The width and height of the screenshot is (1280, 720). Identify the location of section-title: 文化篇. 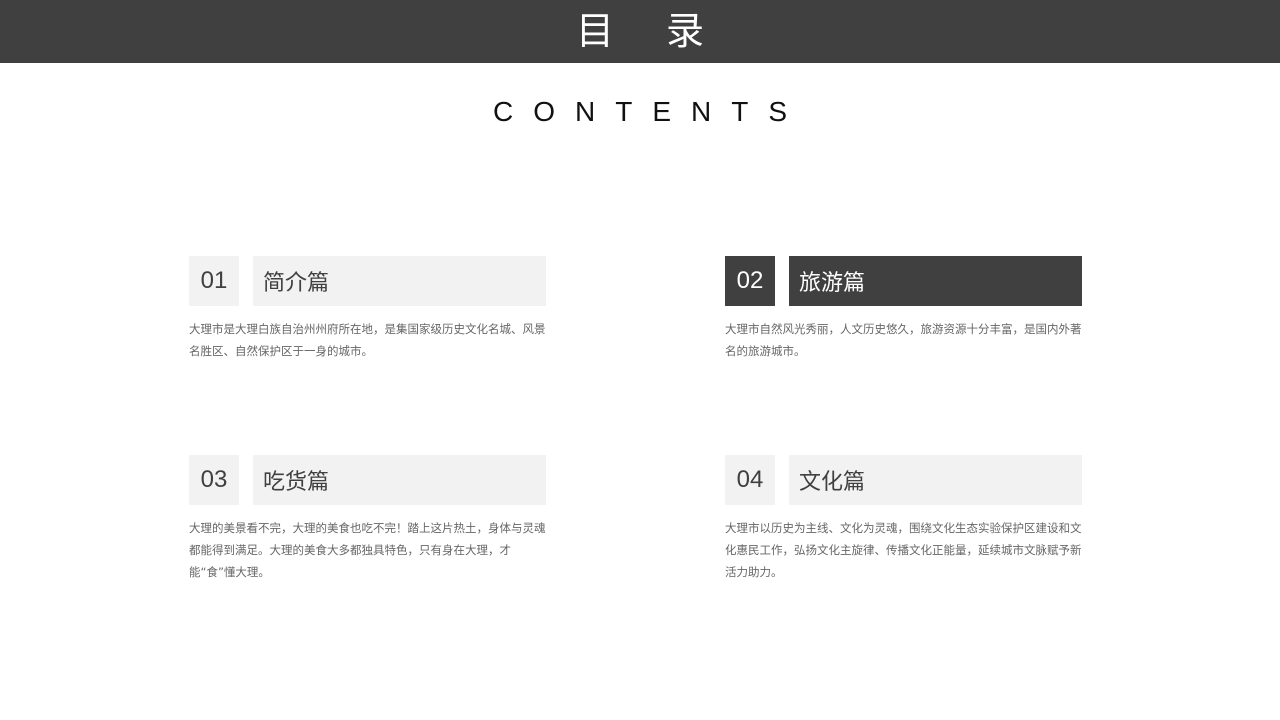
(935, 480).